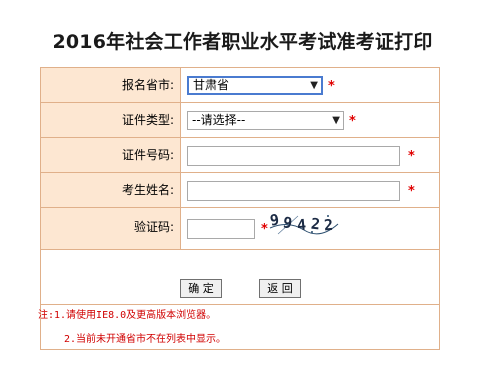  What do you see at coordinates (219, 120) in the screenshot?
I see `cert-type-selected-value: --请选择--` at bounding box center [219, 120].